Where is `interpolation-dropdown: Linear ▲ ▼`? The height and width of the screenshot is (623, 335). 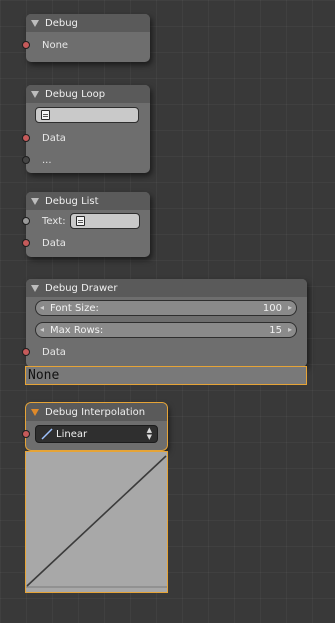 interpolation-dropdown: Linear ▲ ▼ is located at coordinates (96, 434).